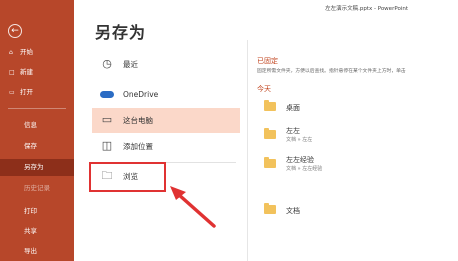 Image resolution: width=458 pixels, height=261 pixels. What do you see at coordinates (37, 92) in the screenshot?
I see `sidebar-item-open: ▭ 打开` at bounding box center [37, 92].